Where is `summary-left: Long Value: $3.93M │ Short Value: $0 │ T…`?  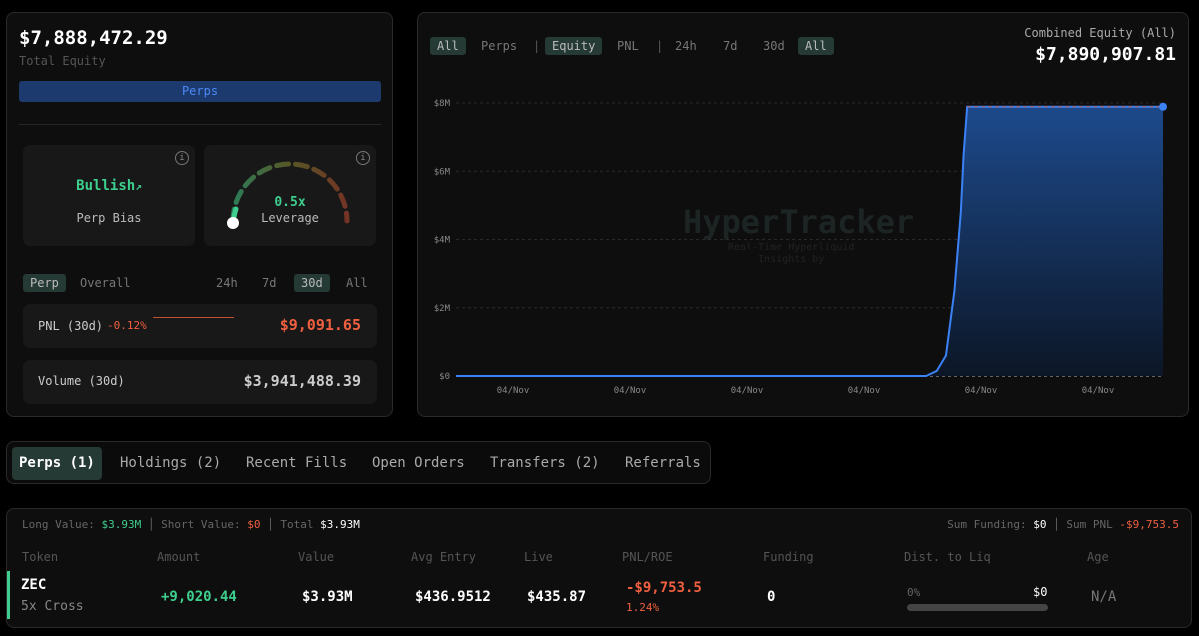
summary-left: Long Value: $3.93M │ Short Value: $0 │ T… is located at coordinates (191, 524).